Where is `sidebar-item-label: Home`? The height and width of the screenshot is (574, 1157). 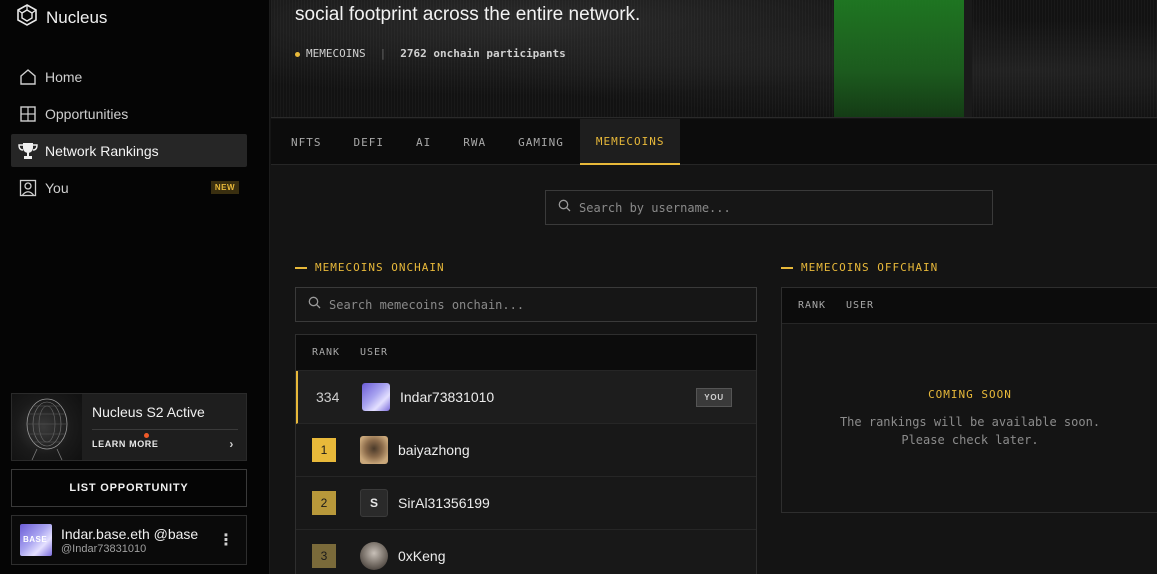
sidebar-item-label: Home is located at coordinates (64, 76).